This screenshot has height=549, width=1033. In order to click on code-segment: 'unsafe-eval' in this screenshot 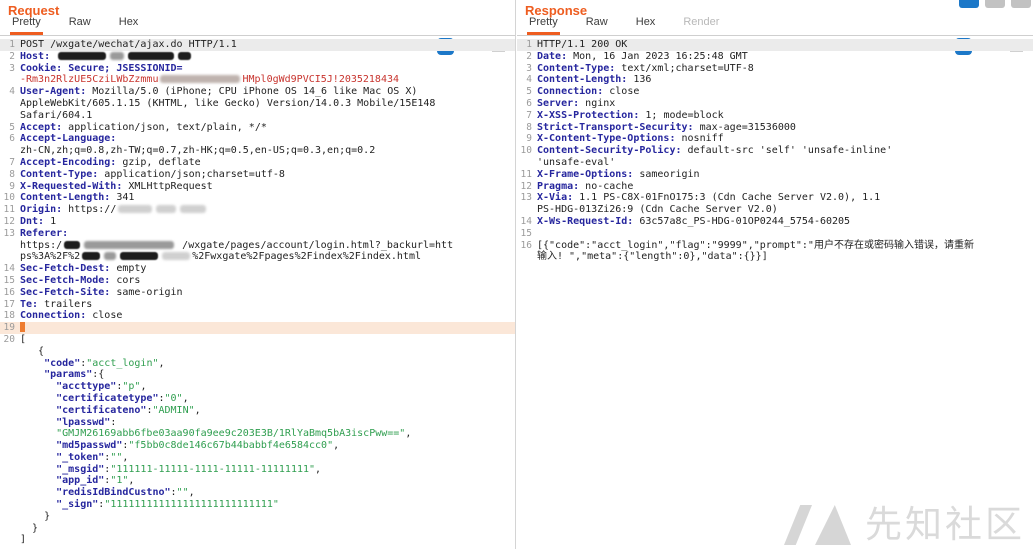, I will do `click(576, 162)`.